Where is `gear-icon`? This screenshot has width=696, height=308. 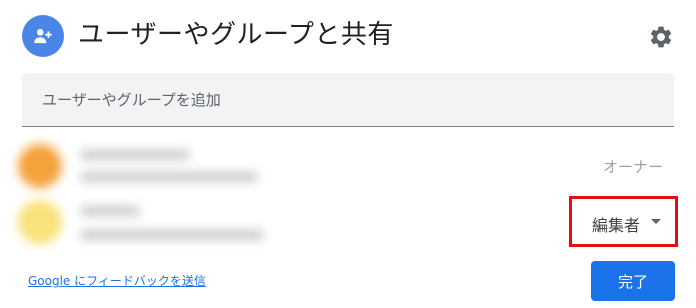 gear-icon is located at coordinates (661, 37).